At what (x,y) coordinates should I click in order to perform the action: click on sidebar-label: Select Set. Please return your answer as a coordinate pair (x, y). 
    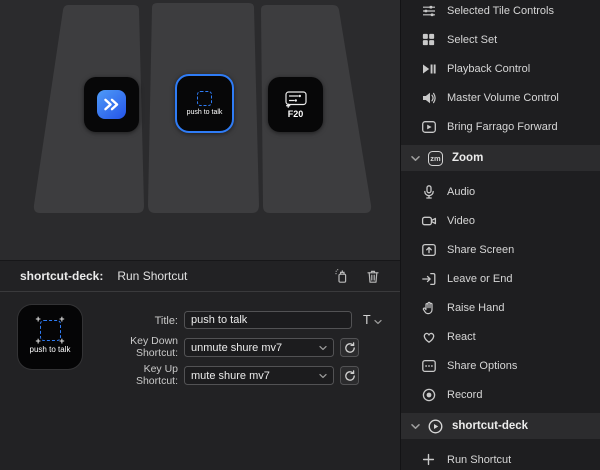
    Looking at the image, I should click on (472, 39).